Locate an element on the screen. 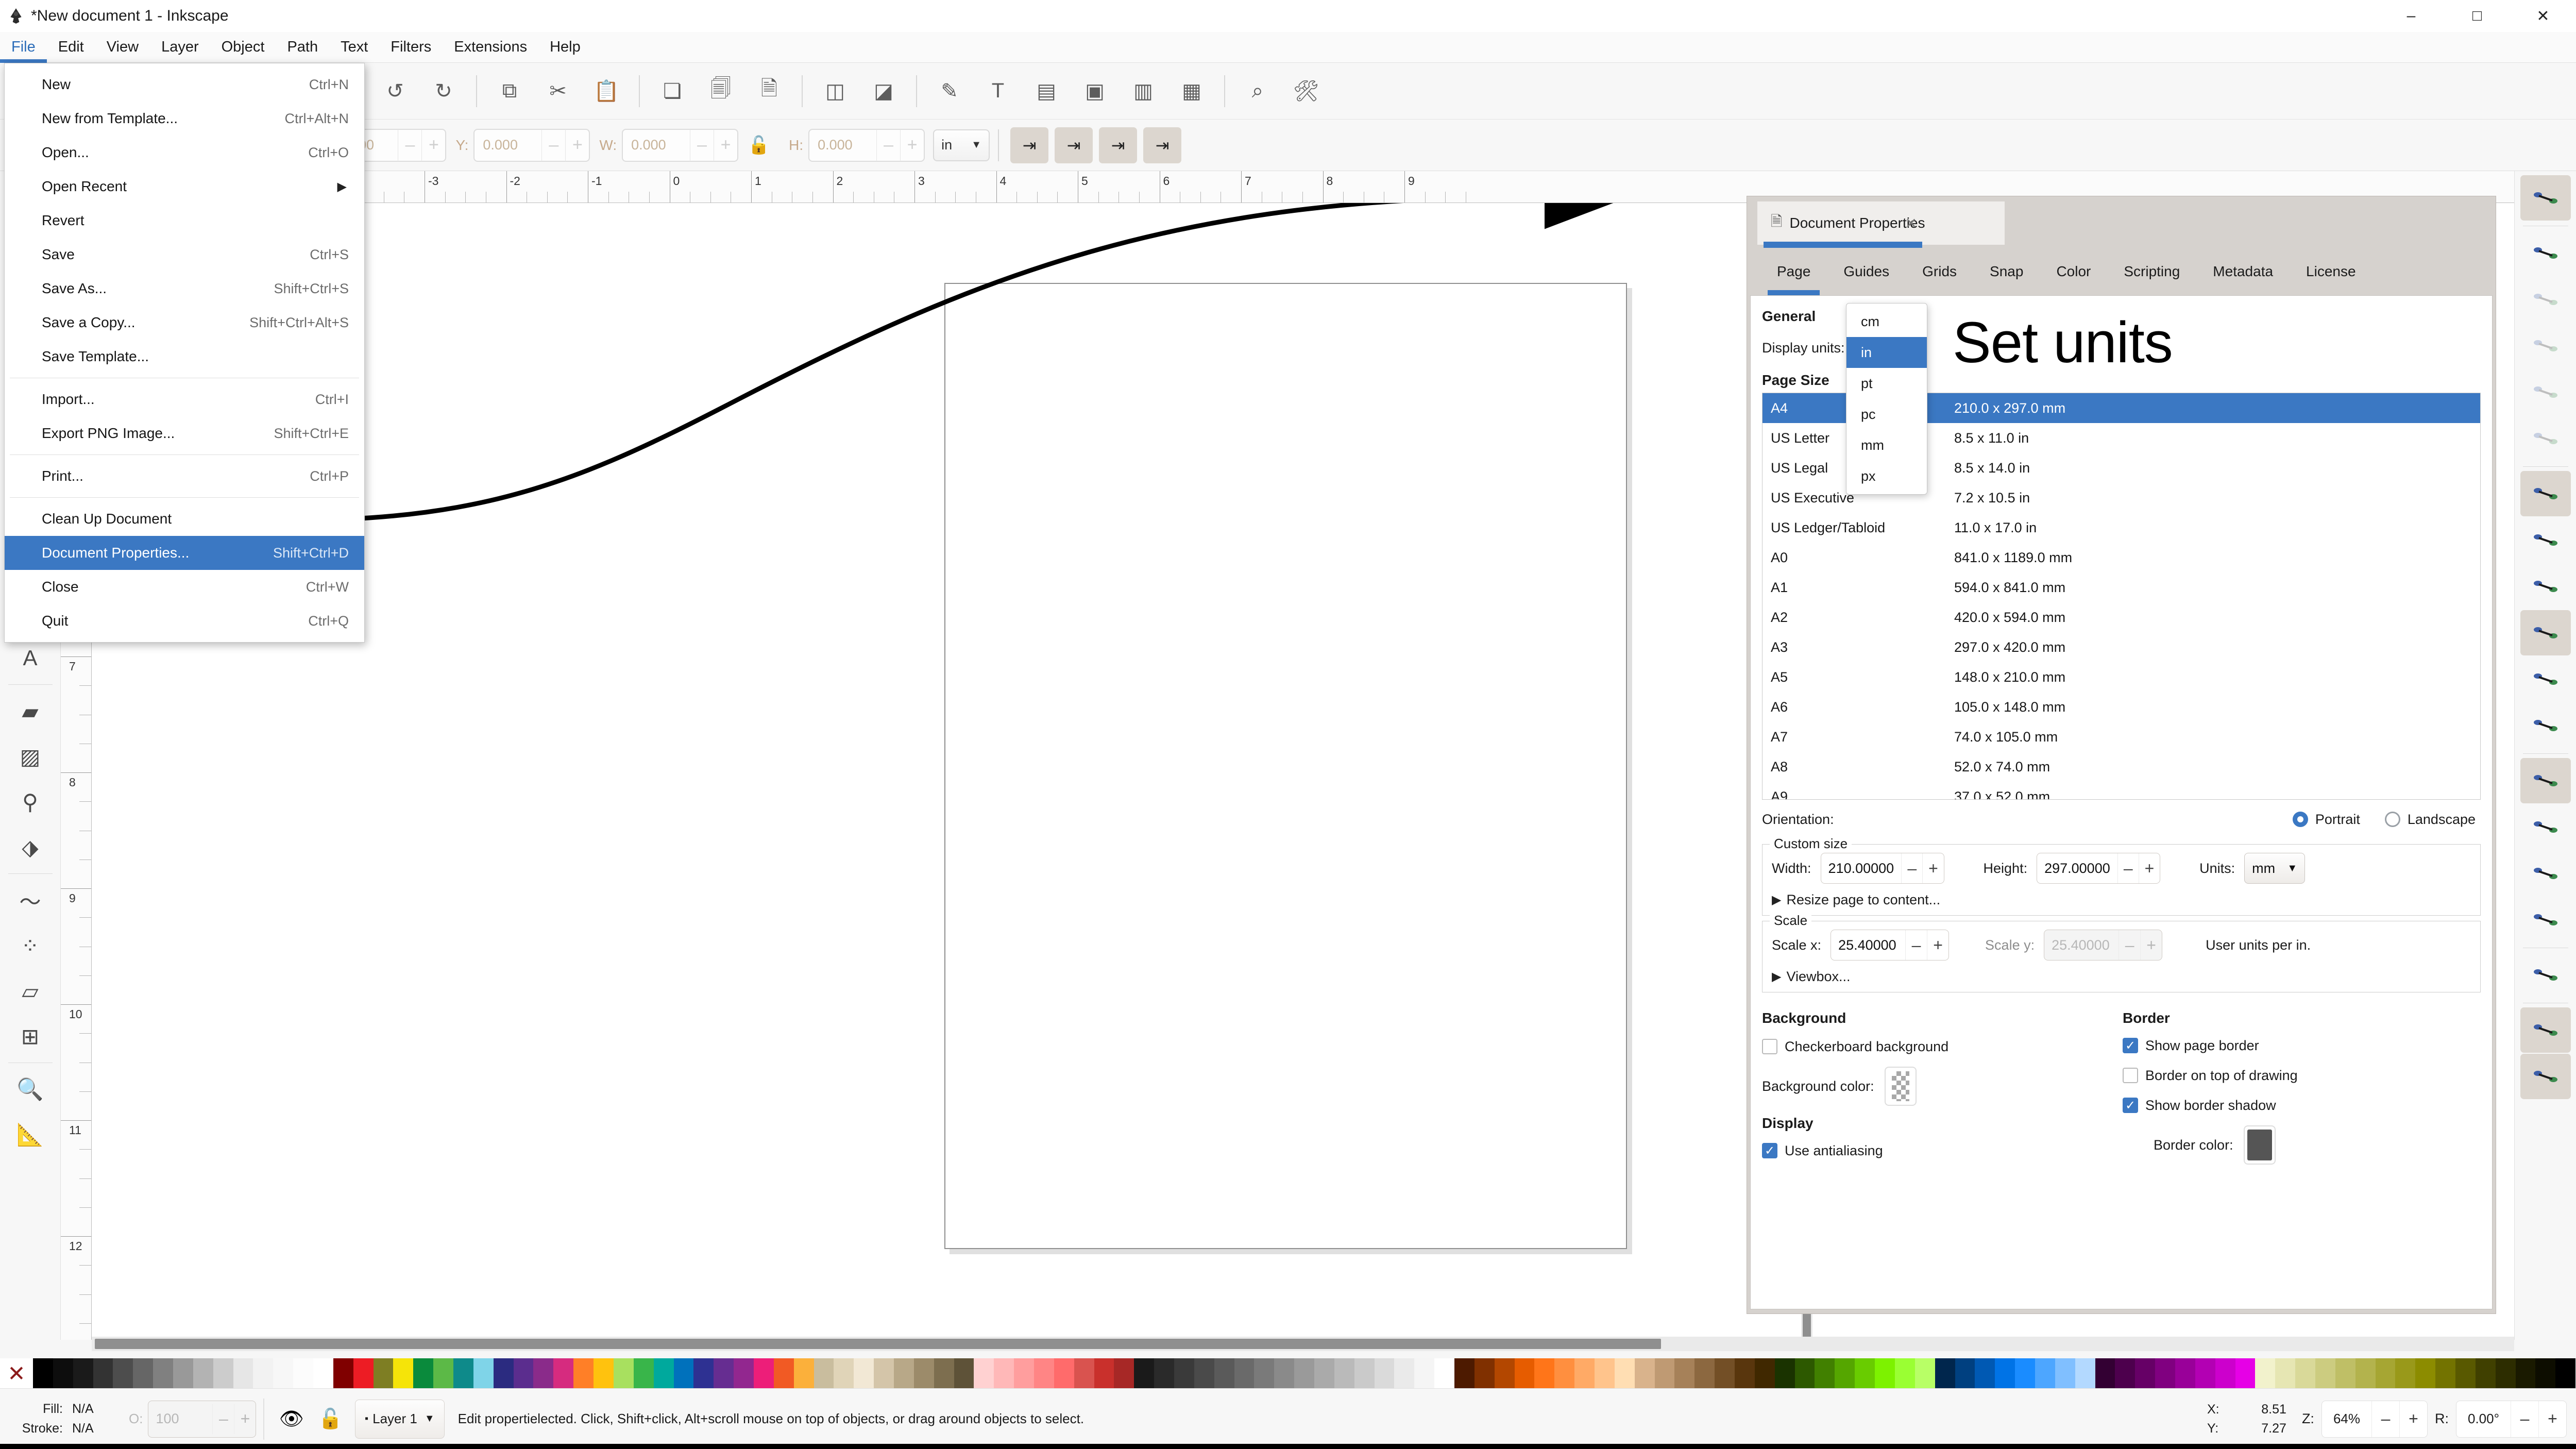 The width and height of the screenshot is (2576, 1449). undo-icon: ↺ is located at coordinates (395, 91).